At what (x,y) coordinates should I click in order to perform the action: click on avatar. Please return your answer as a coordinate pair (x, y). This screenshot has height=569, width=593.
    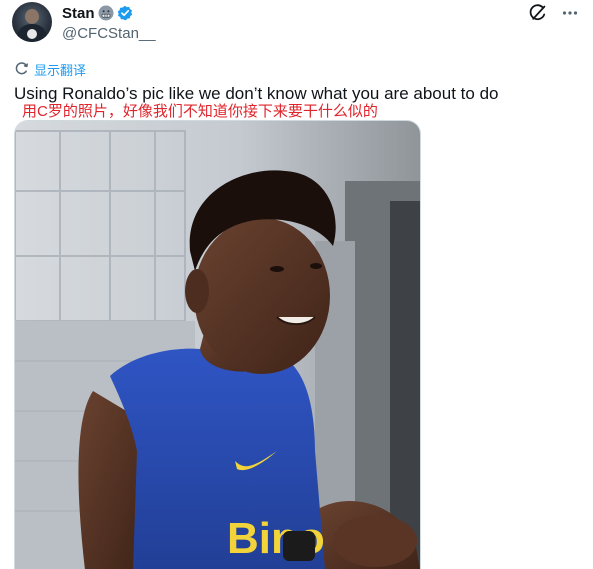
    Looking at the image, I should click on (32, 22).